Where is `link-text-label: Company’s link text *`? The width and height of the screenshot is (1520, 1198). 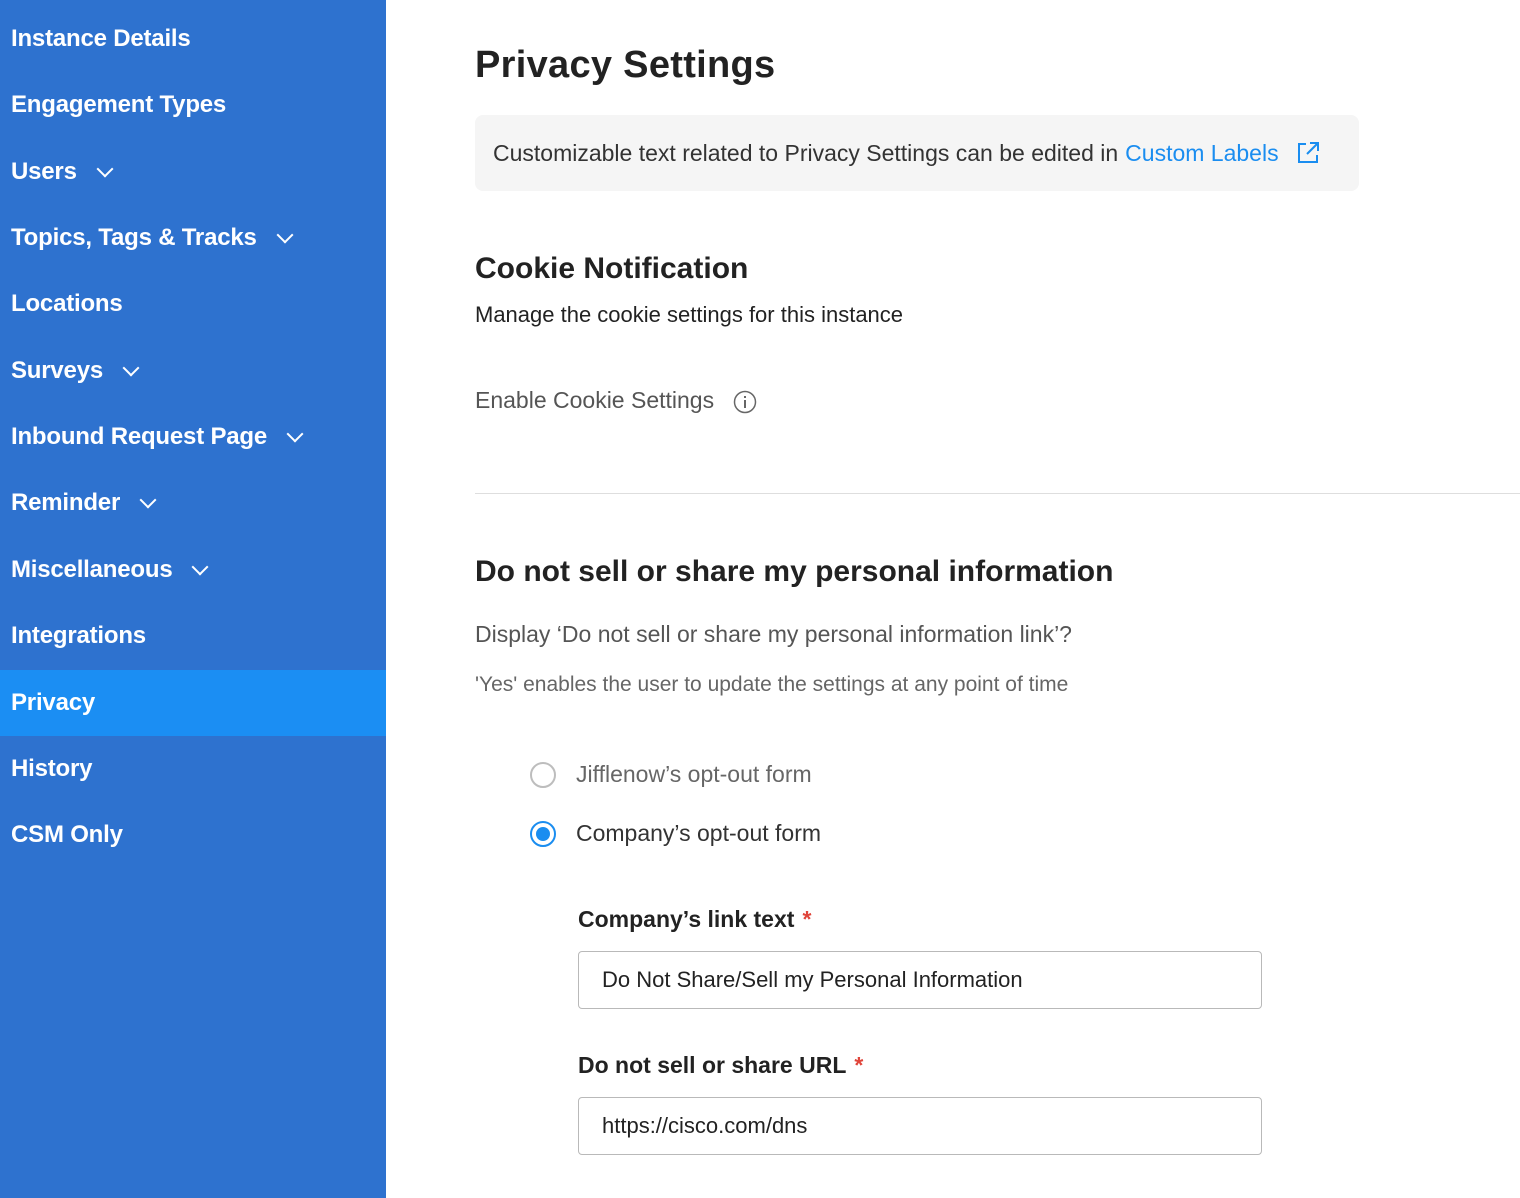 link-text-label: Company’s link text * is located at coordinates (694, 919).